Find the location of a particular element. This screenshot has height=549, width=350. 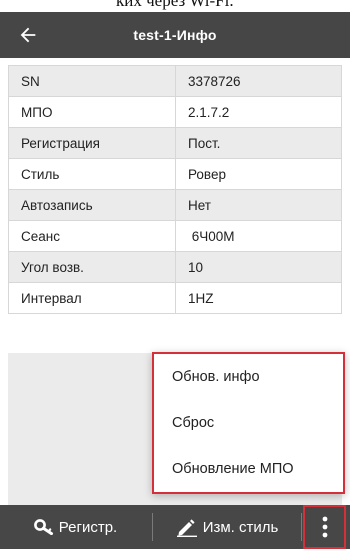

table-row: Стиль Ровер is located at coordinates (175, 174).